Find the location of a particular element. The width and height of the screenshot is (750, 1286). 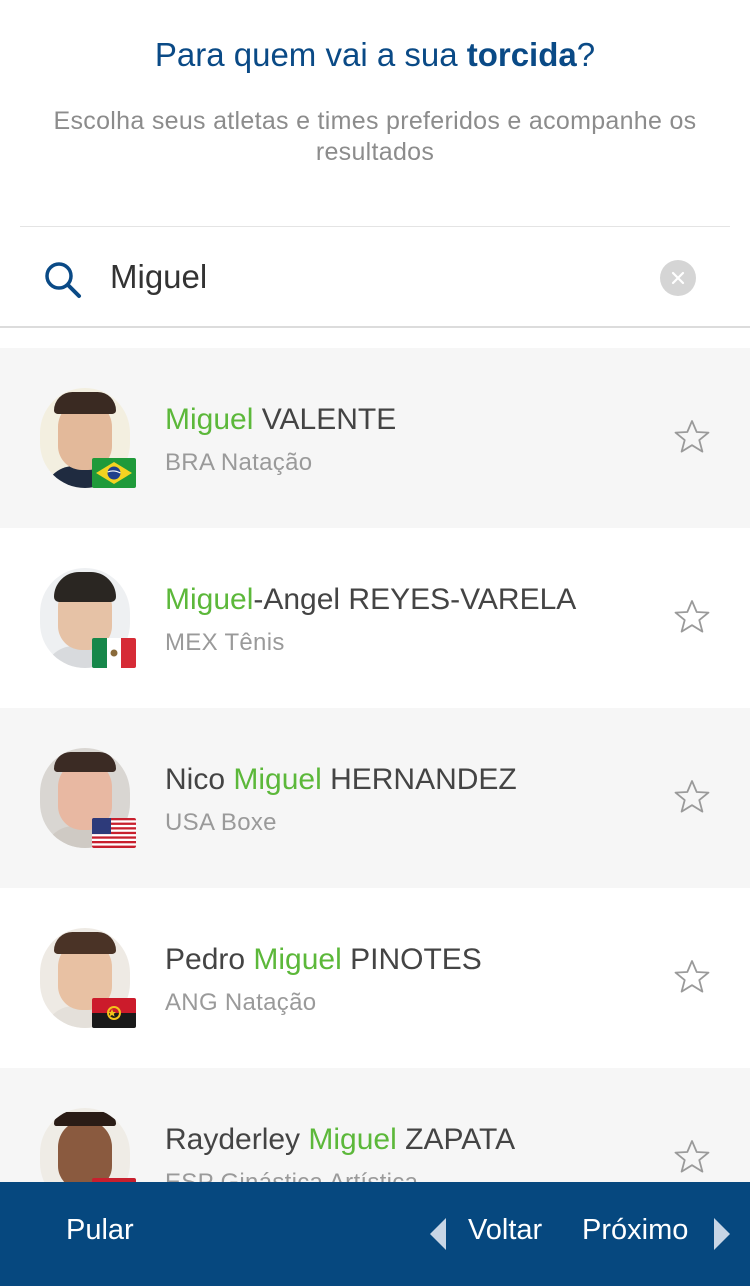

athlete-name: Rayderley Miguel ZAPATA is located at coordinates (340, 1139).